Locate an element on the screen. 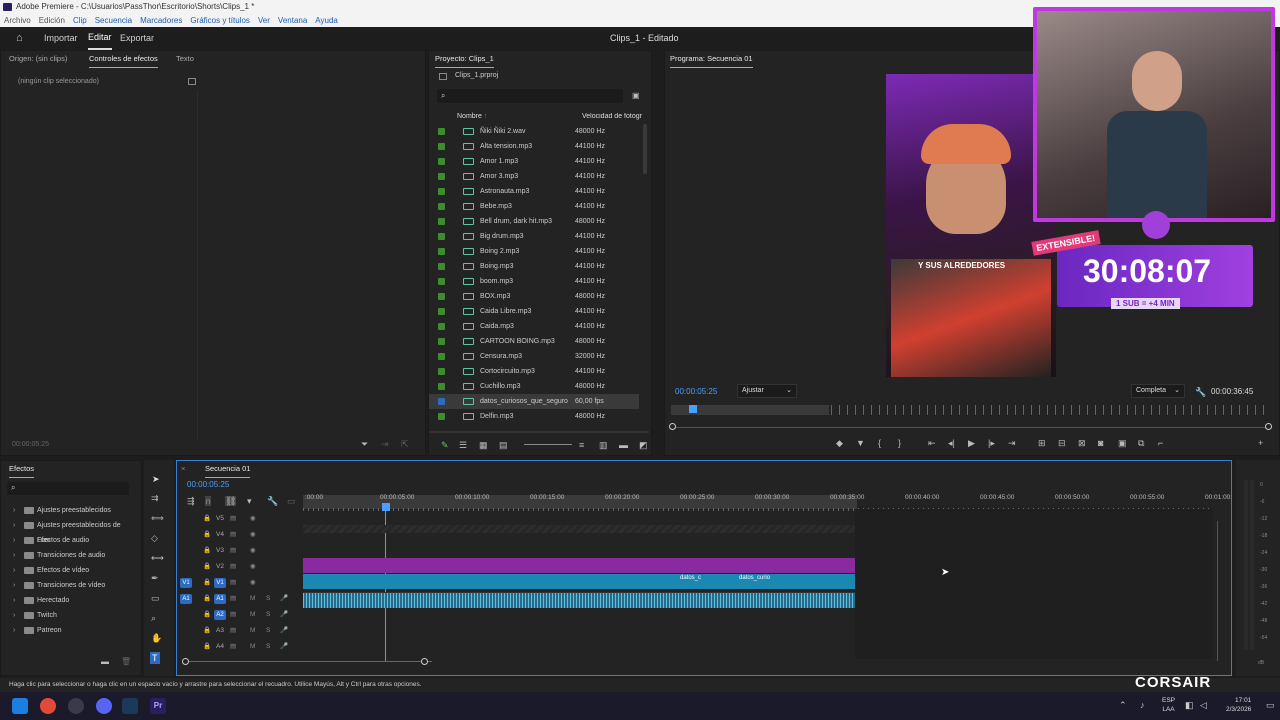 The width and height of the screenshot is (1280, 720). project-item: Cortocircuito.mp3 44100 Hz is located at coordinates (534, 371).